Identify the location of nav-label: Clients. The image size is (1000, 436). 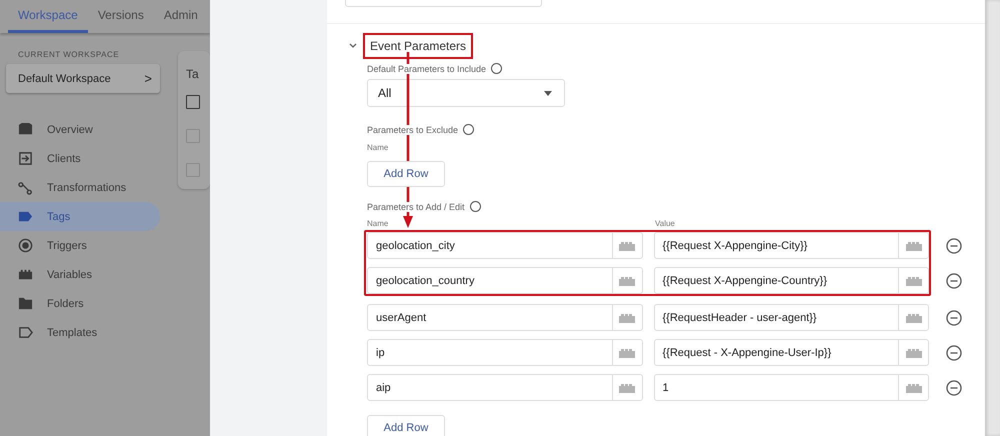
(64, 158).